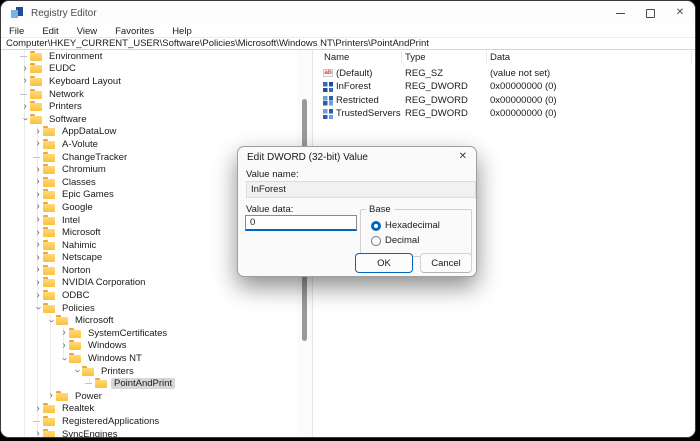 Image resolution: width=700 pixels, height=441 pixels. I want to click on value-row: ab (Default) REG_SZ (value not set), so click(504, 73).